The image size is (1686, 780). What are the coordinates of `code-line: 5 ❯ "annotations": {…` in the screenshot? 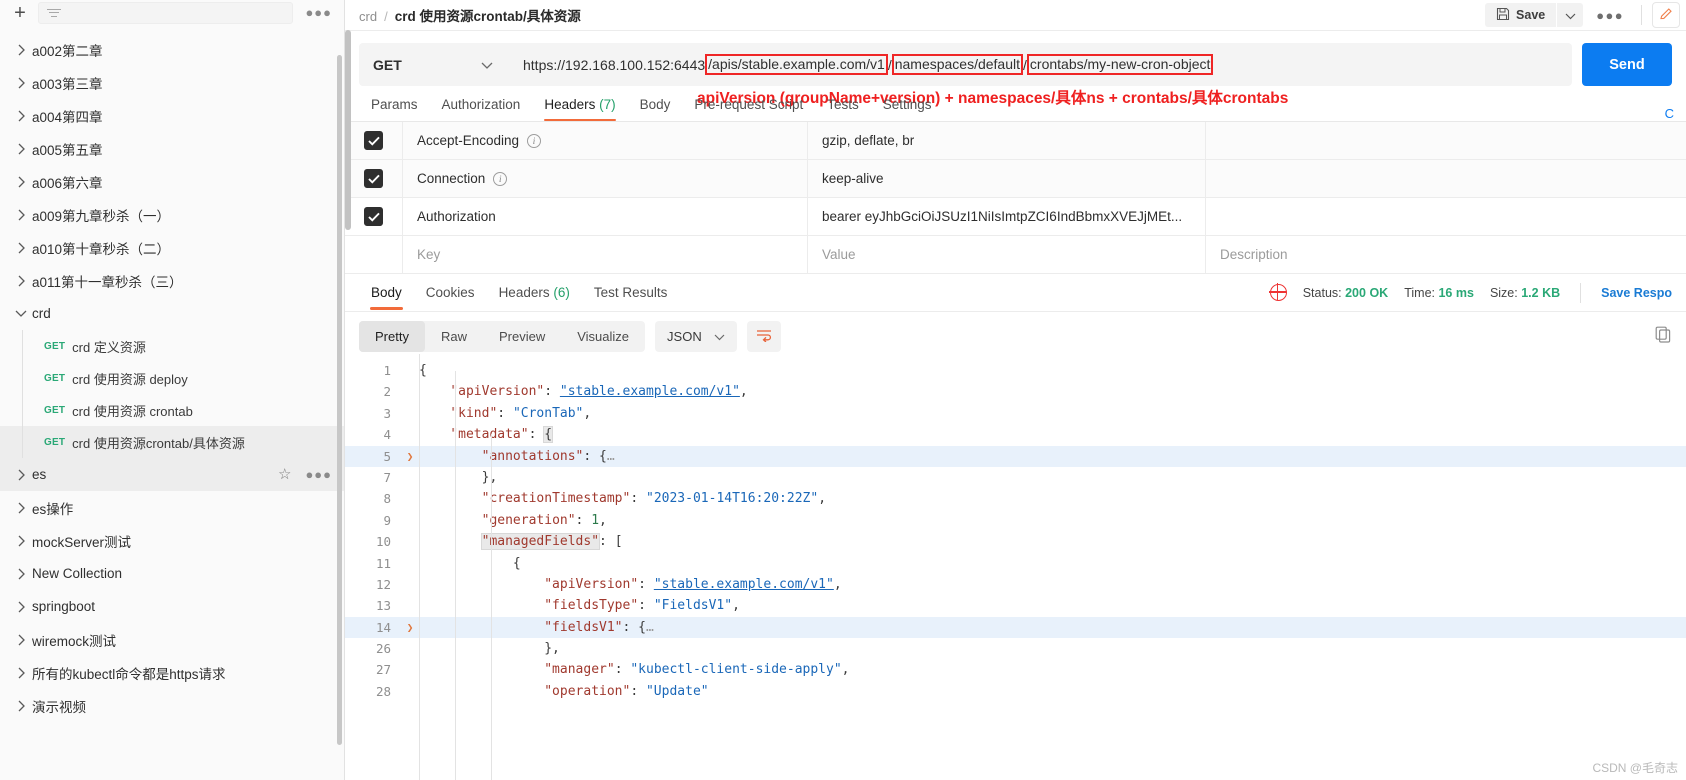 It's located at (1015, 456).